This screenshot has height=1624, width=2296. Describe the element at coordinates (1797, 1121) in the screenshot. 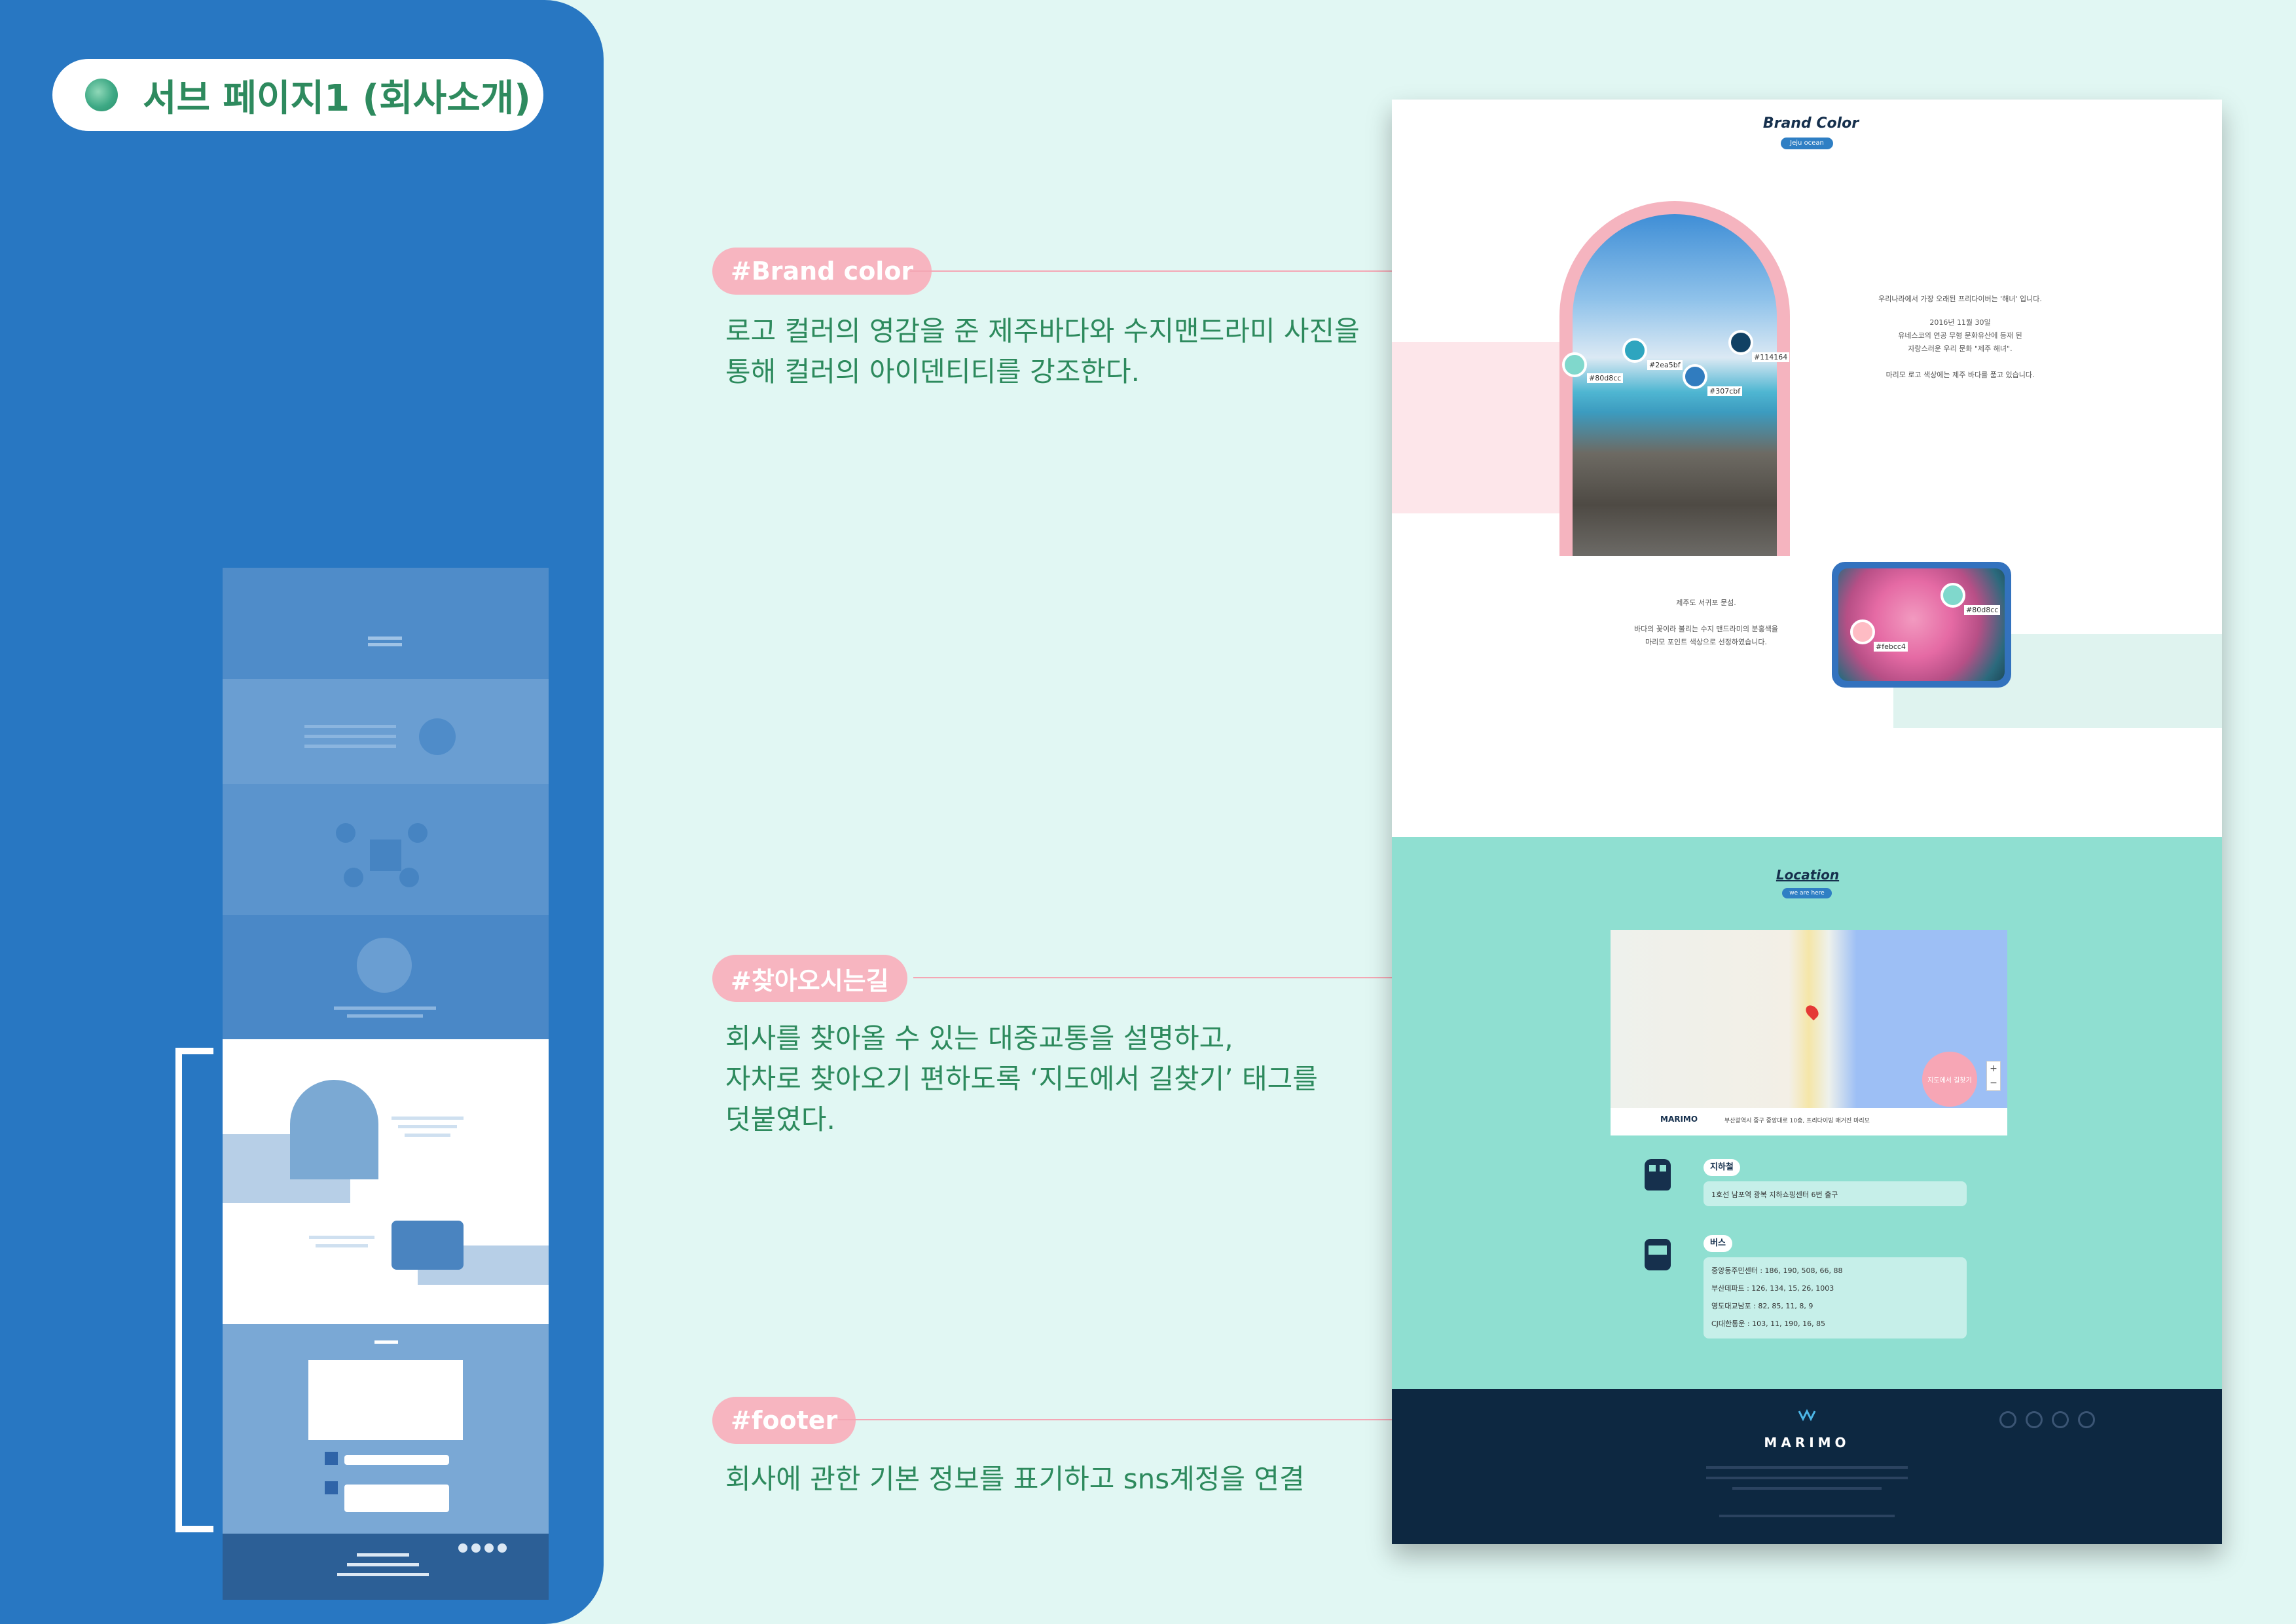

I see `map-address: 부산광역시 중구 중앙대로 10층, 프리다이빙 매거진 마리모` at that location.